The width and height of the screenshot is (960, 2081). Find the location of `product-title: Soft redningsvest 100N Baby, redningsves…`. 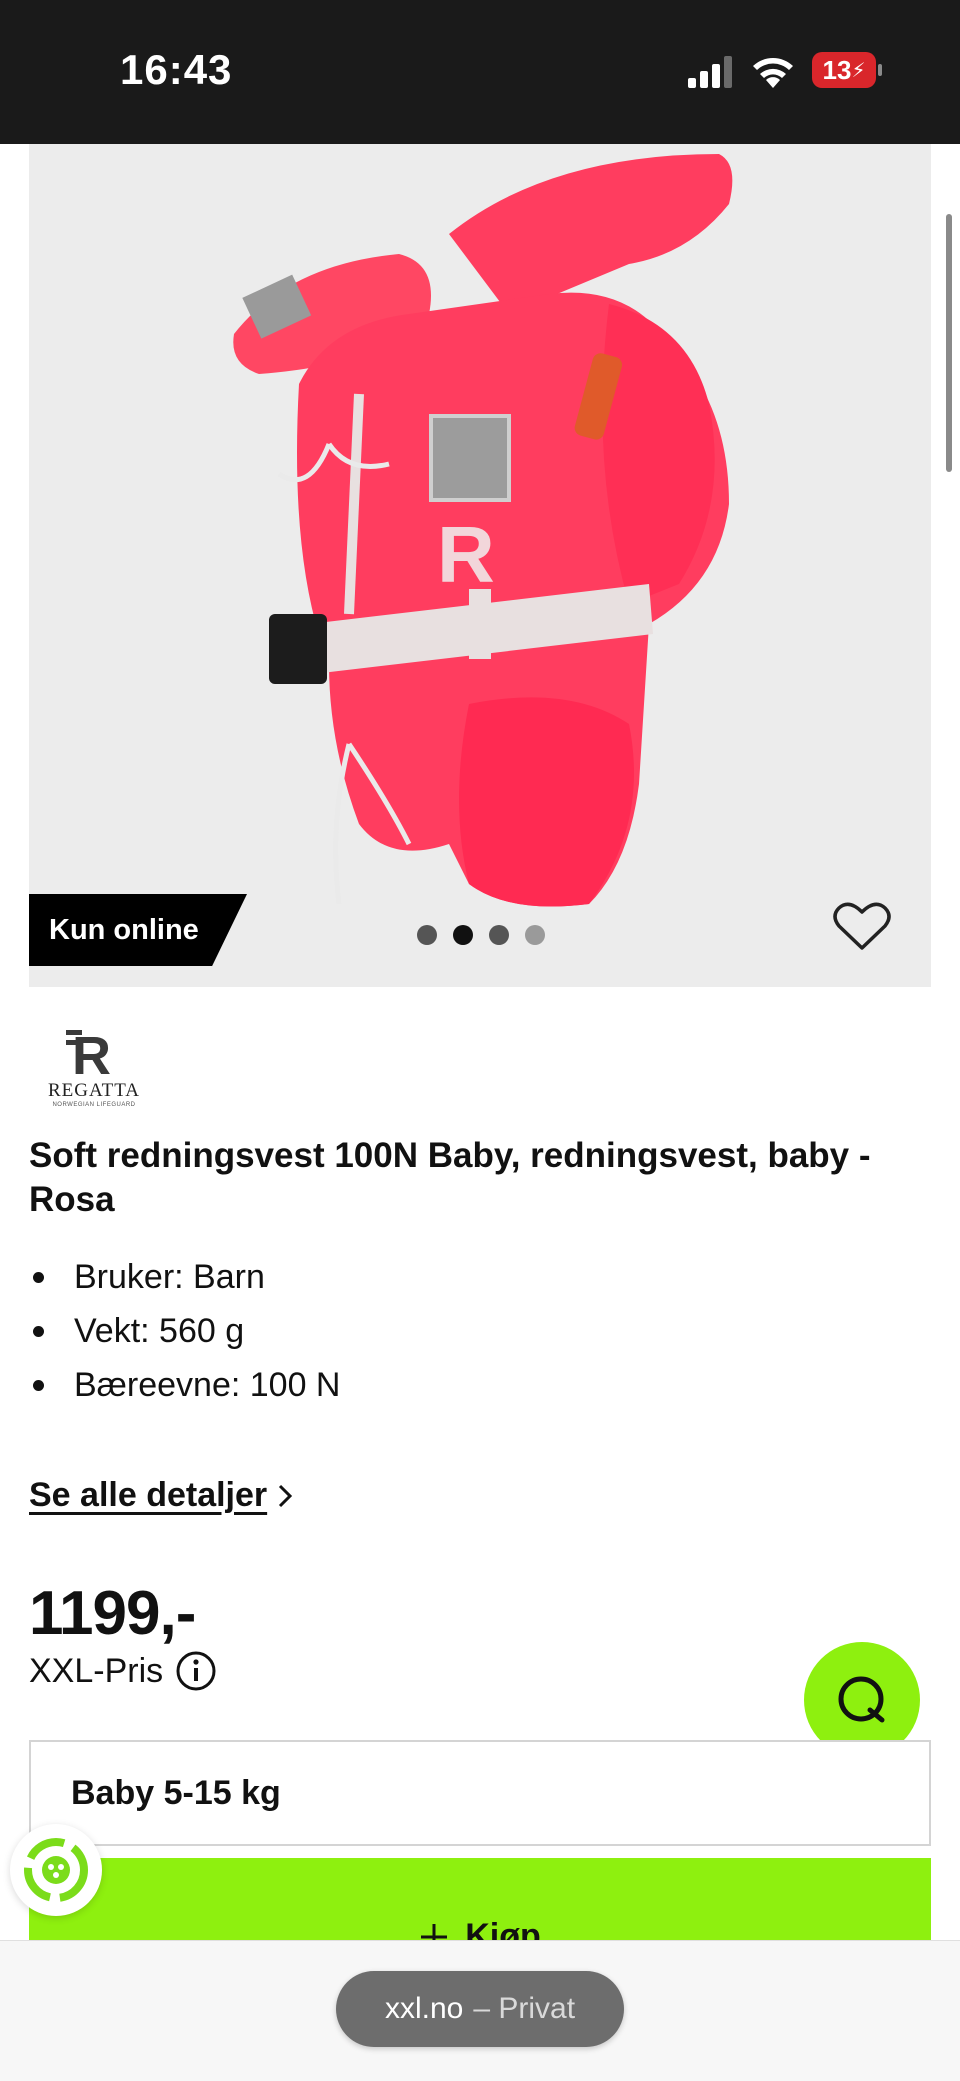

product-title: Soft redningsvest 100N Baby, redningsves… is located at coordinates (450, 1177).